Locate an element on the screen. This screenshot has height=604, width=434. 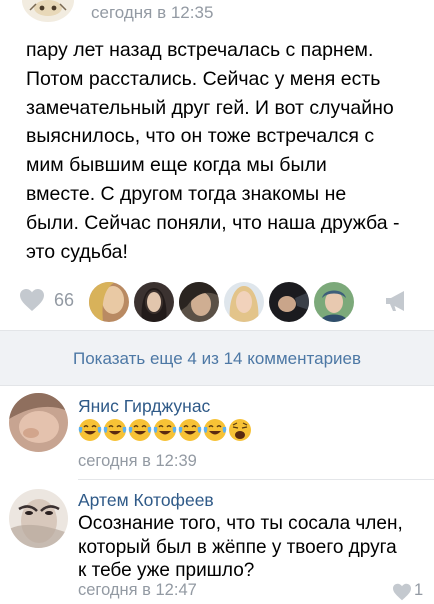
weary-face-icon is located at coordinates (240, 430).